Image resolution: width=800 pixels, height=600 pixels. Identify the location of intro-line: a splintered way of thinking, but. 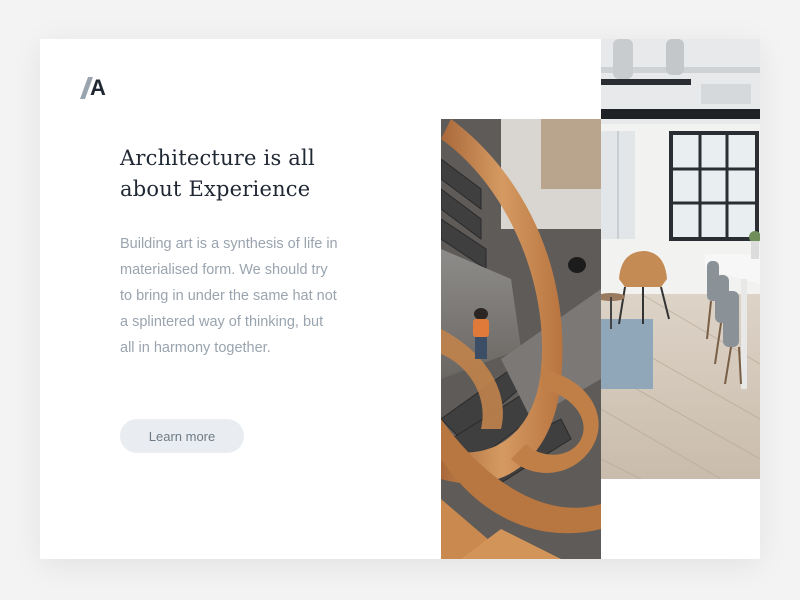
(222, 322).